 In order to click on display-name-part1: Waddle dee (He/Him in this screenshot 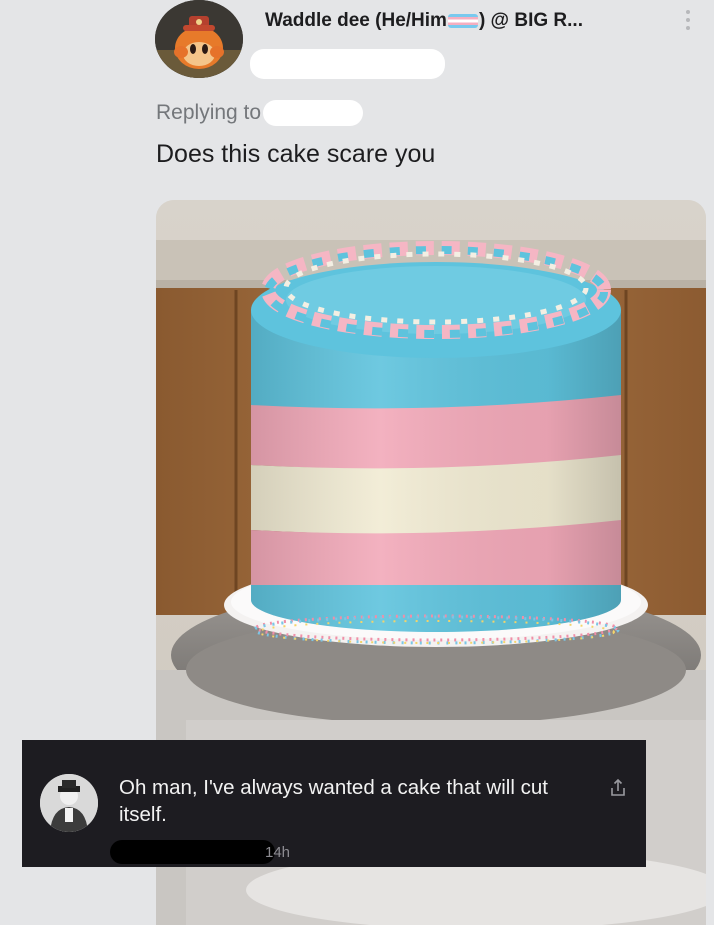, I will do `click(356, 20)`.